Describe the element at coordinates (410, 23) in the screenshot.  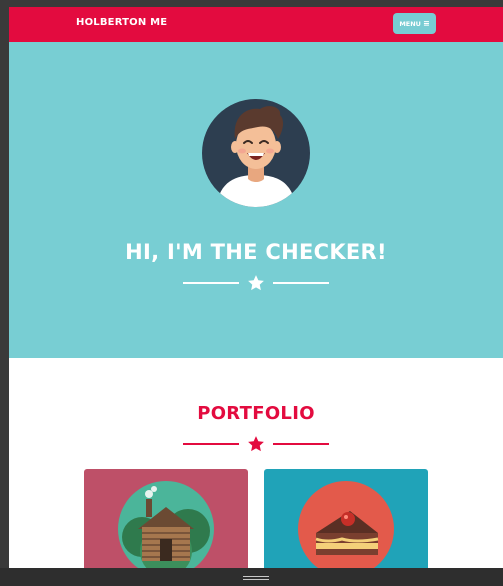
I see `menu-button-label: MENU` at that location.